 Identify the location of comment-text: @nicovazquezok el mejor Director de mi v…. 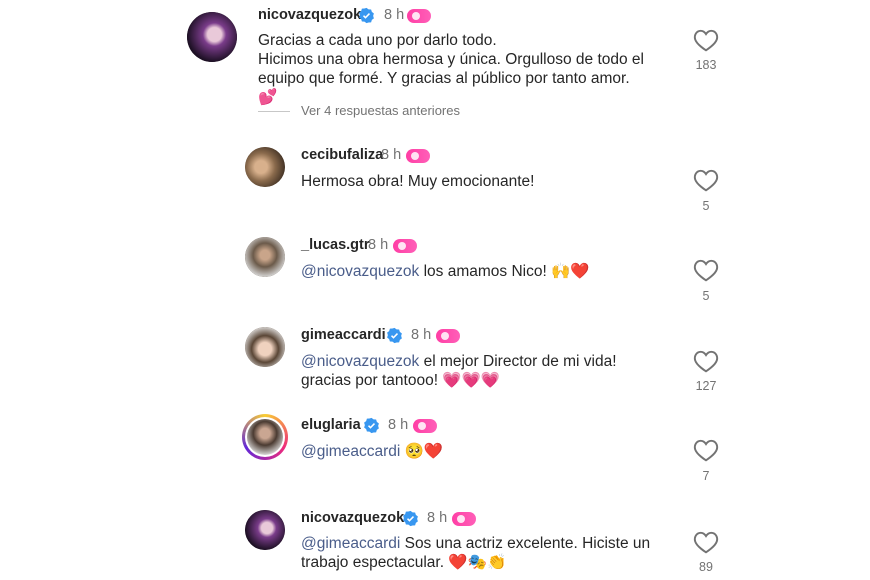
(459, 371).